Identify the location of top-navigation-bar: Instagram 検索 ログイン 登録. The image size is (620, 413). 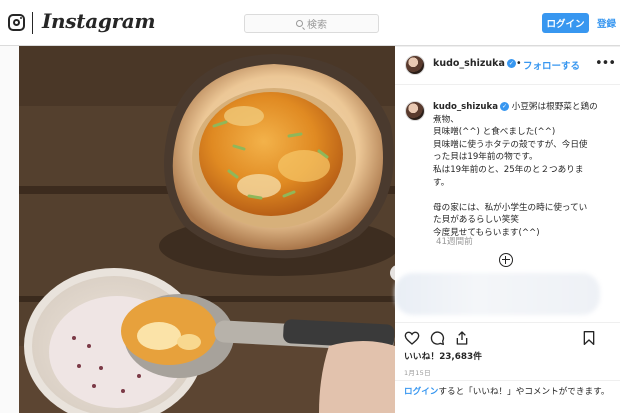
(310, 23).